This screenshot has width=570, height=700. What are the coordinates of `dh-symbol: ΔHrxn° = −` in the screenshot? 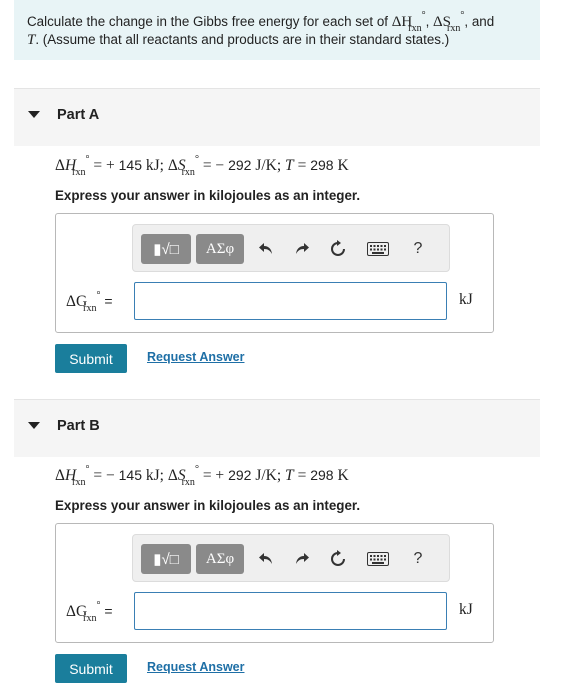 It's located at (85, 476).